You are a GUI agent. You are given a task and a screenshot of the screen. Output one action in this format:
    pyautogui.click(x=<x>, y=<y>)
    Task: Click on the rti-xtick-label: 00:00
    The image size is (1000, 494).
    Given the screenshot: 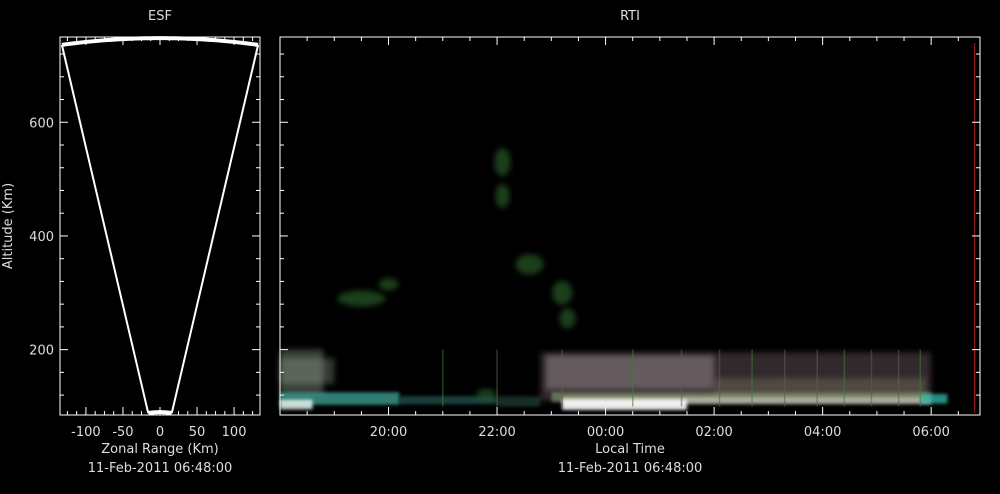 What is the action you would take?
    pyautogui.click(x=605, y=432)
    